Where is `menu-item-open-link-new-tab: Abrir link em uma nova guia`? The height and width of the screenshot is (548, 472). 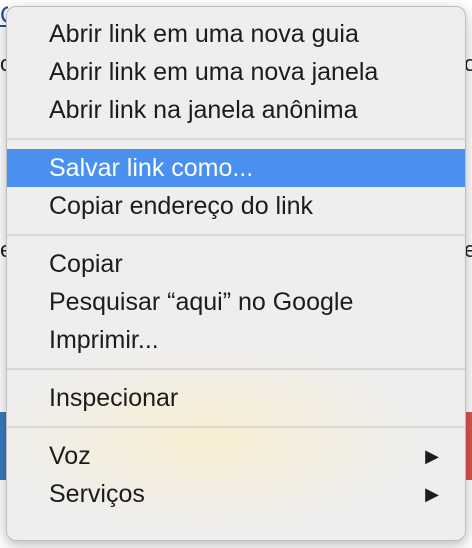
menu-item-open-link-new-tab: Abrir link em uma nova guia is located at coordinates (236, 34).